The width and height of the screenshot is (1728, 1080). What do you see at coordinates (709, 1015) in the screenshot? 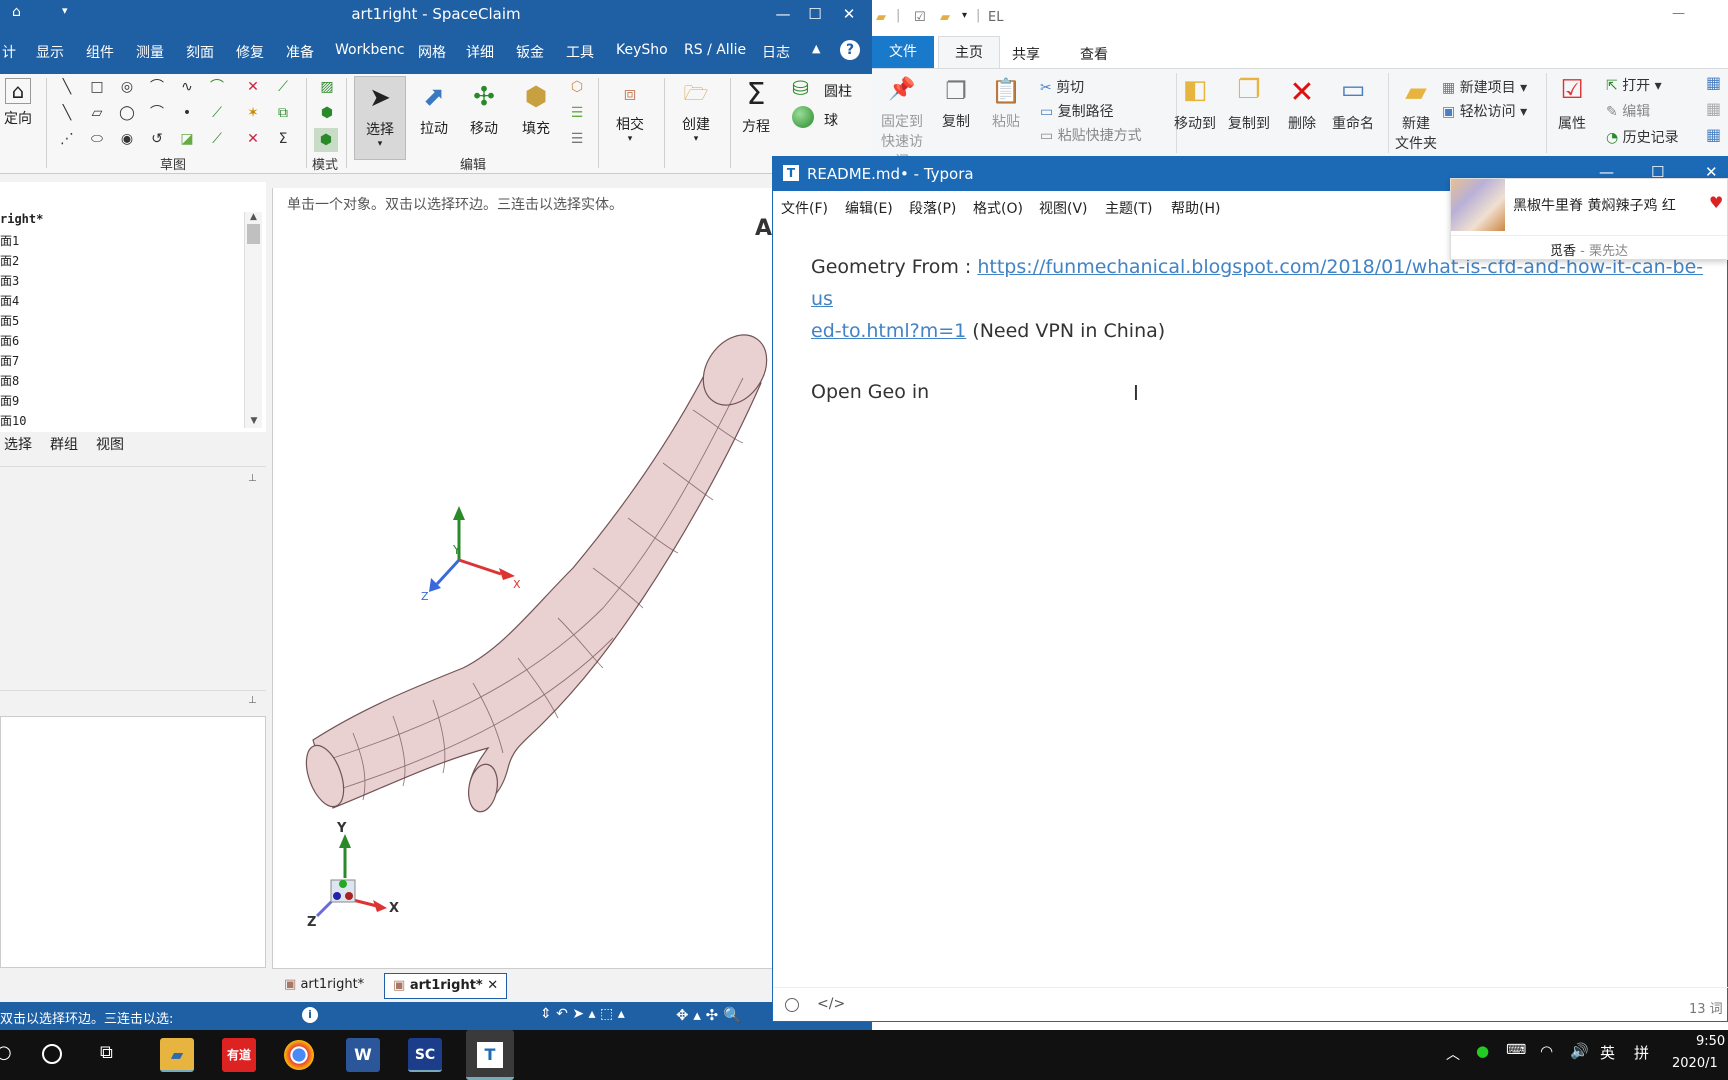
I see `view-nav-icons: ✥ ▴ ✣ 🔍` at bounding box center [709, 1015].